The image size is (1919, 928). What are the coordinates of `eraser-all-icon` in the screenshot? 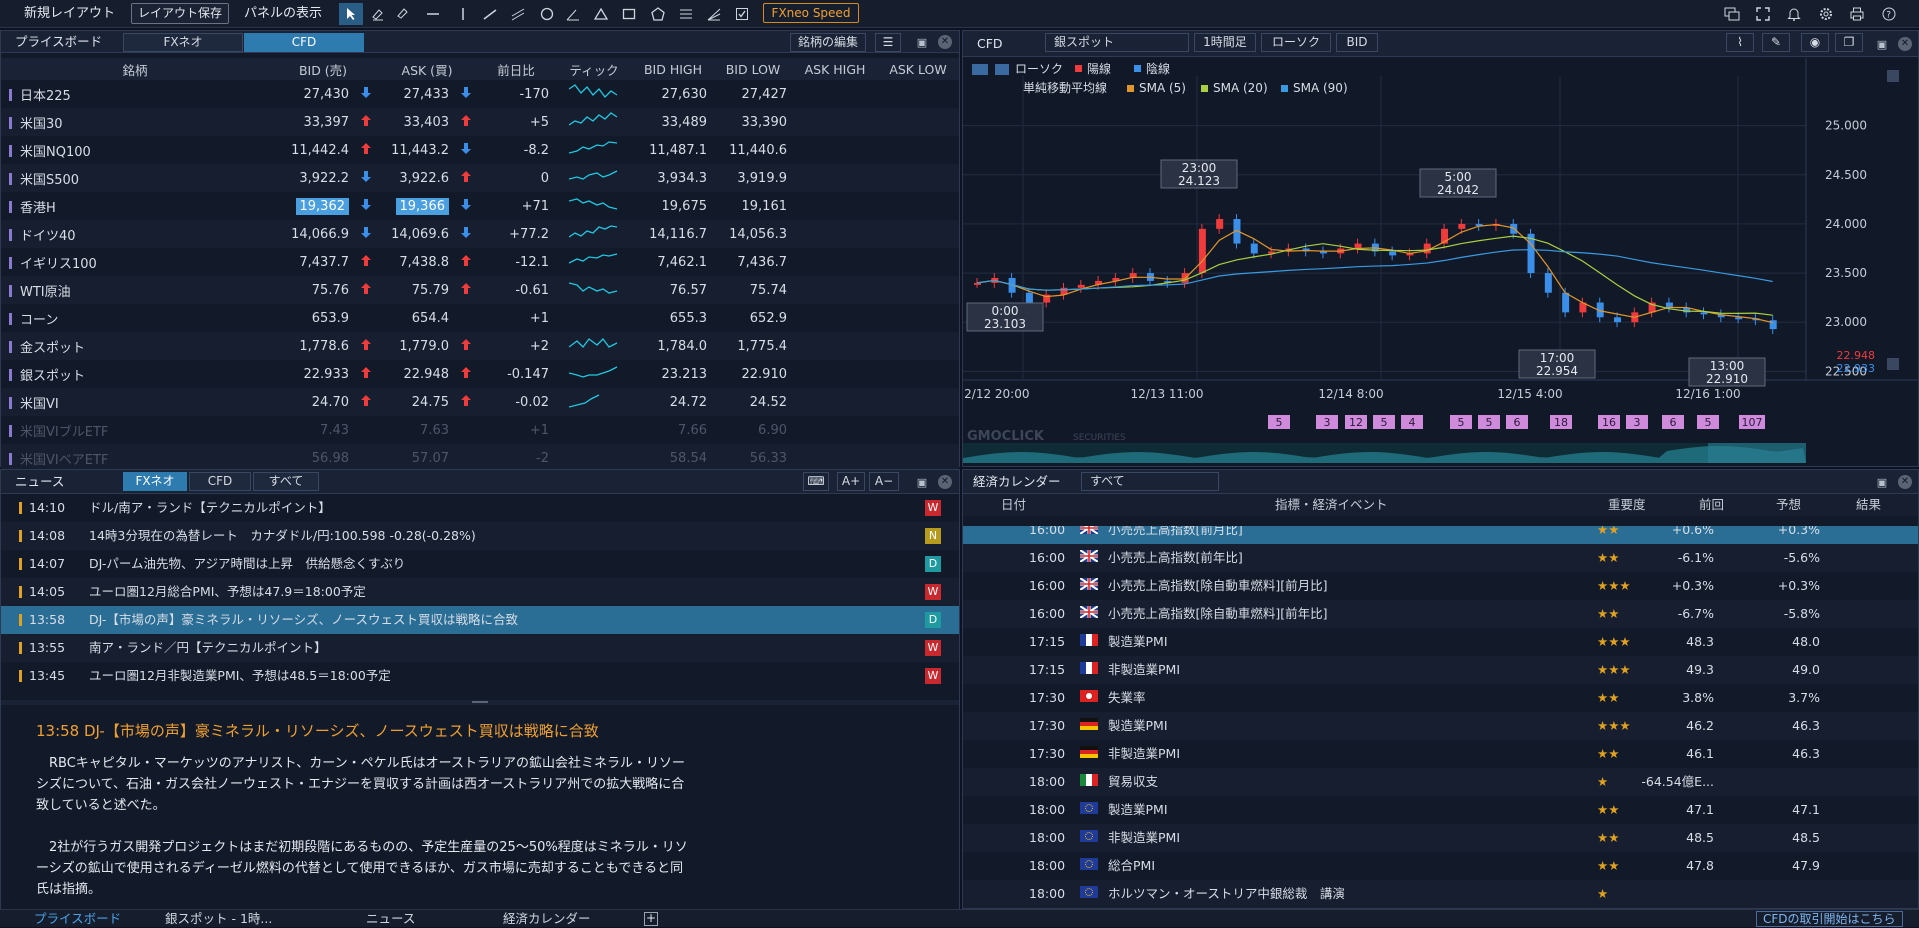 It's located at (403, 14).